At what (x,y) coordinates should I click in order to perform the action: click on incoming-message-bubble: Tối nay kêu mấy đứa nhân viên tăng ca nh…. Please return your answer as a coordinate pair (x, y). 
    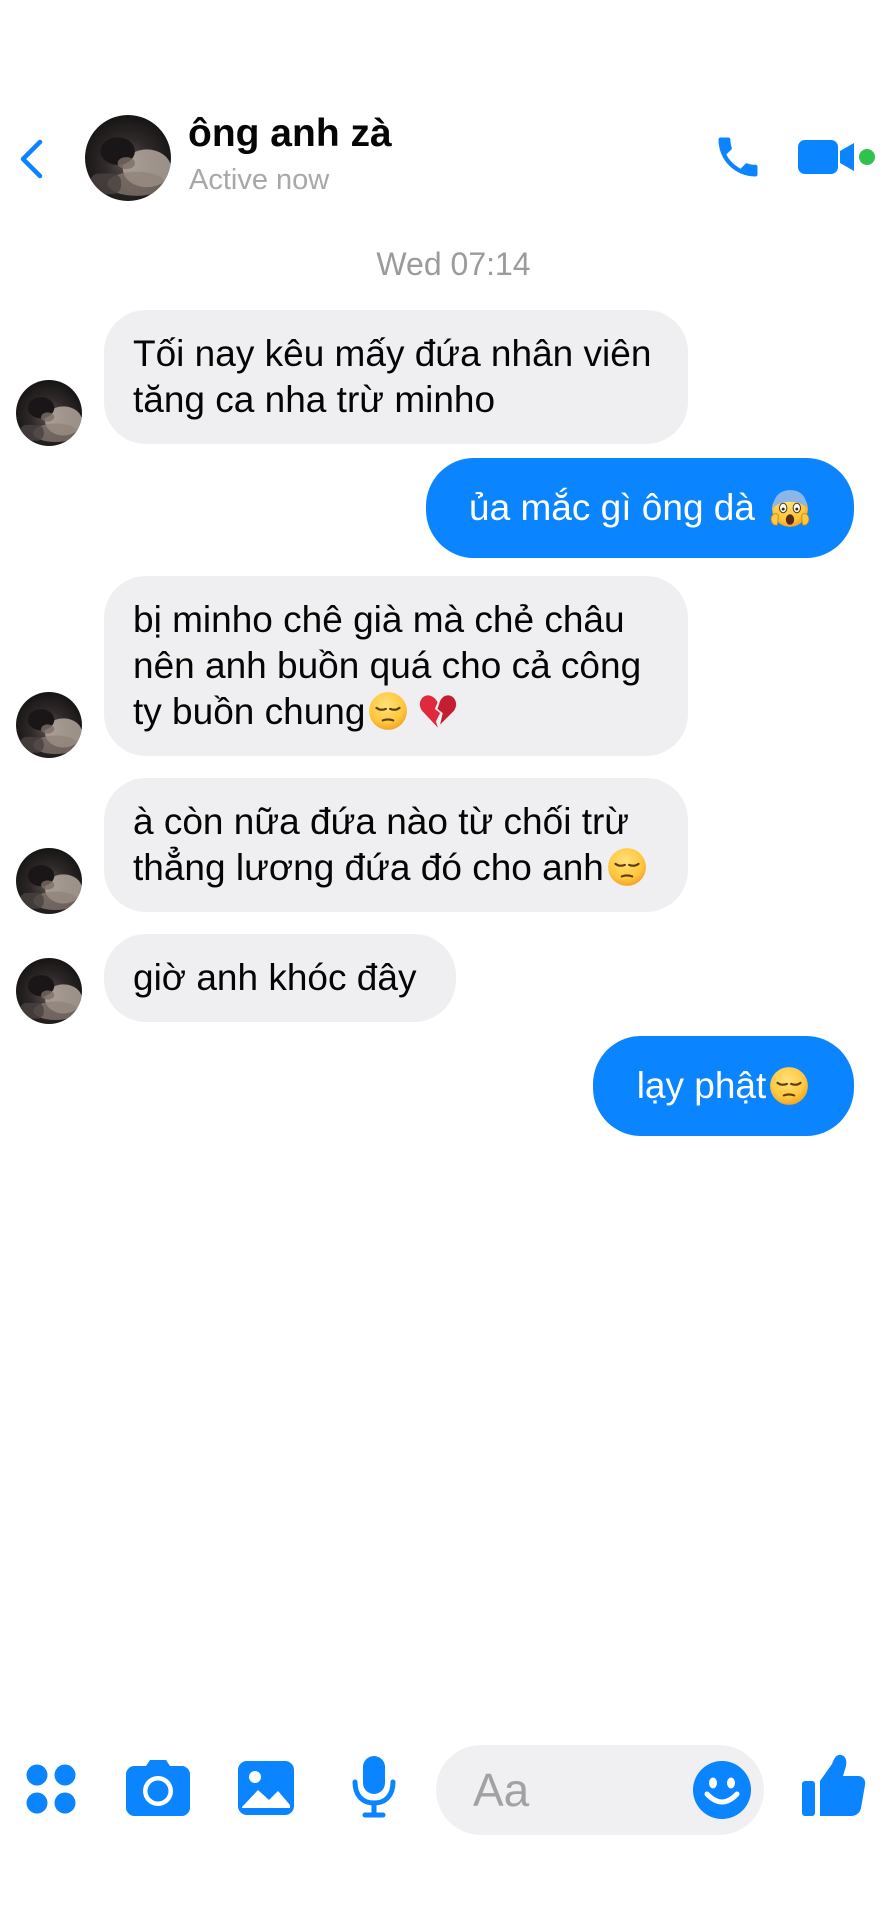
    Looking at the image, I should click on (396, 377).